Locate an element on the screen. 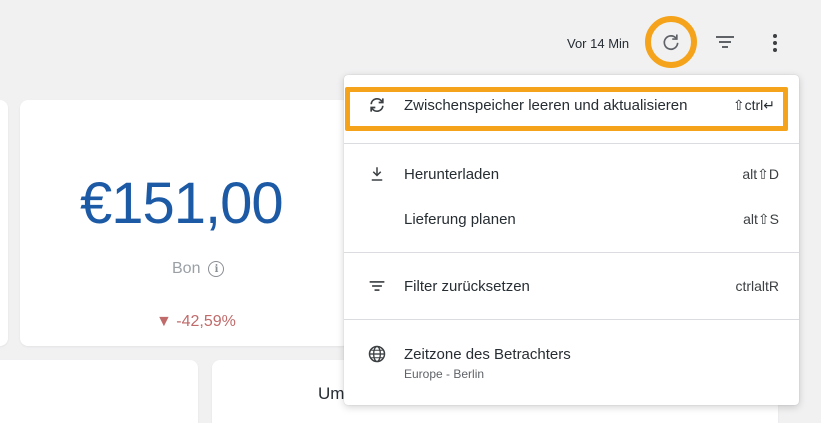 This screenshot has width=821, height=423. filter-icon is located at coordinates (725, 42).